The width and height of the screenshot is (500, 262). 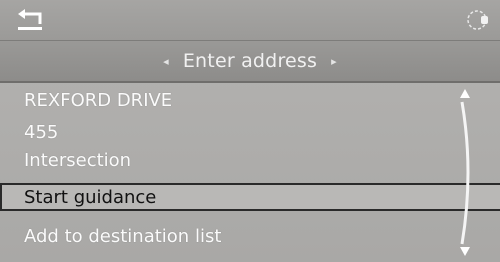 I want to click on prev-arrow-icon: ◂, so click(x=166, y=61).